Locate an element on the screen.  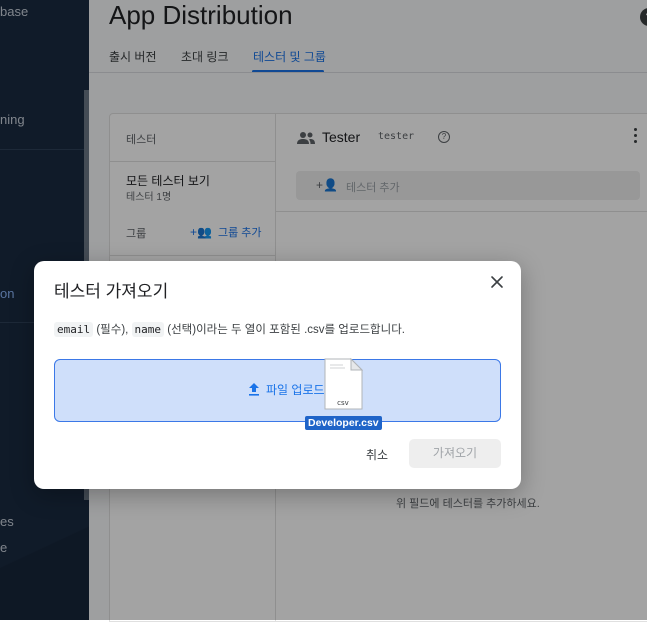
import-button: 가져오기 is located at coordinates (455, 453).